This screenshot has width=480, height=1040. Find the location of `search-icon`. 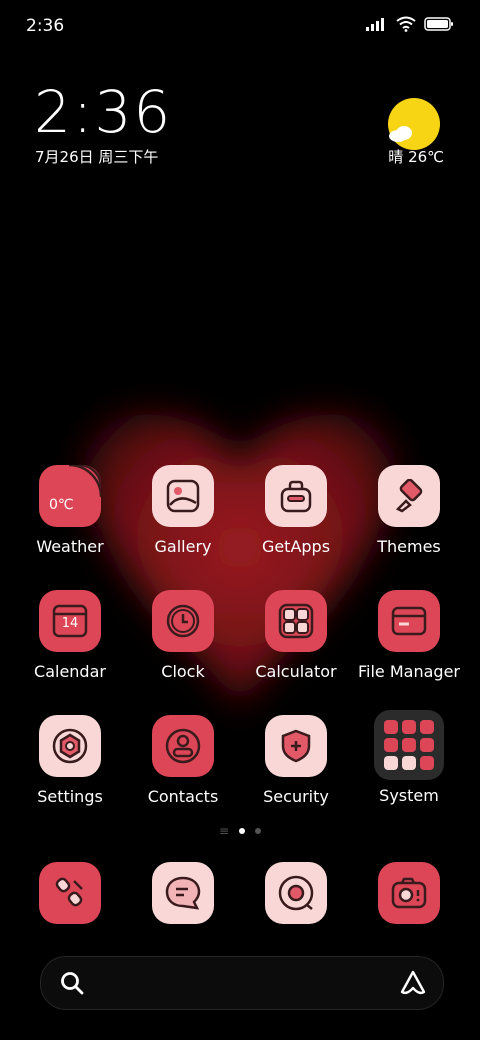

search-icon is located at coordinates (72, 983).